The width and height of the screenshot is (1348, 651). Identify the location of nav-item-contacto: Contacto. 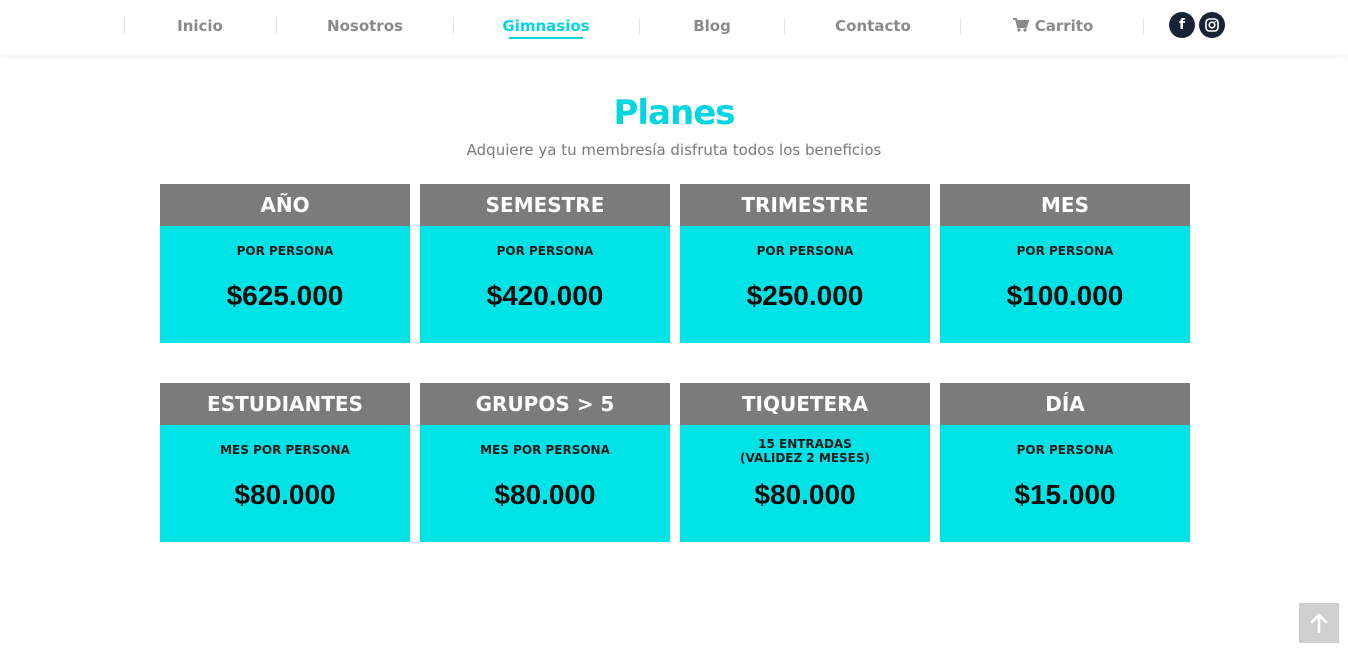
(873, 26).